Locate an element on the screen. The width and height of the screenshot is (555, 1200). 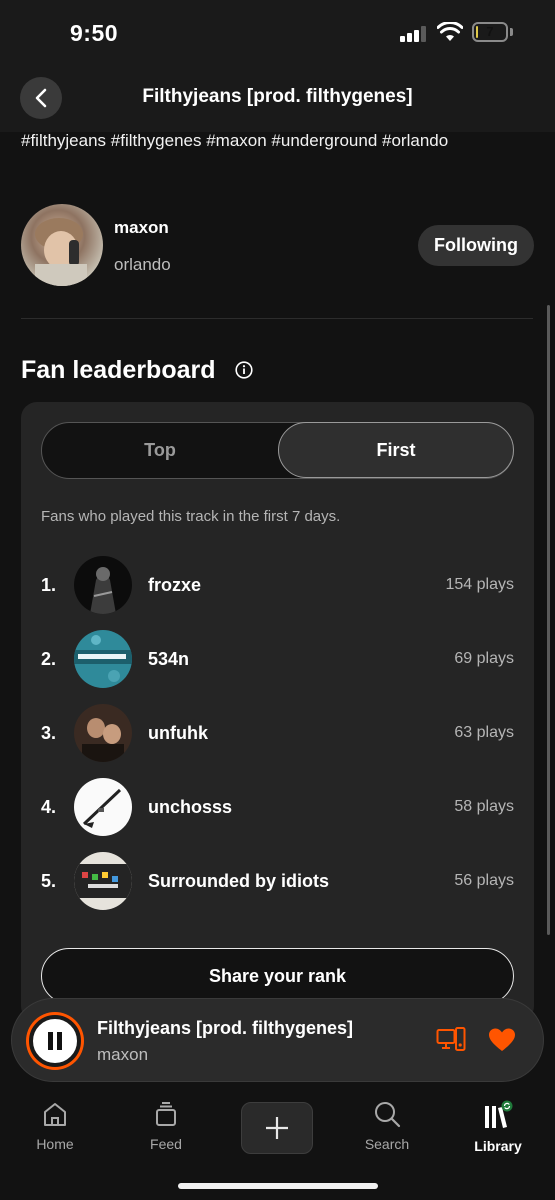
tab-top: Top is located at coordinates (160, 450).